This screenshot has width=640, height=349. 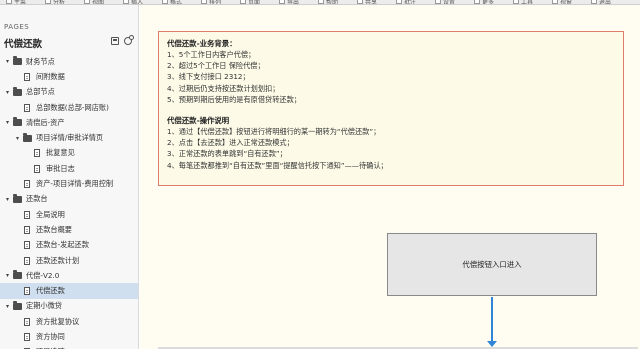 I want to click on background-line: 1、5个工作日内客户代偿；, so click(x=211, y=54).